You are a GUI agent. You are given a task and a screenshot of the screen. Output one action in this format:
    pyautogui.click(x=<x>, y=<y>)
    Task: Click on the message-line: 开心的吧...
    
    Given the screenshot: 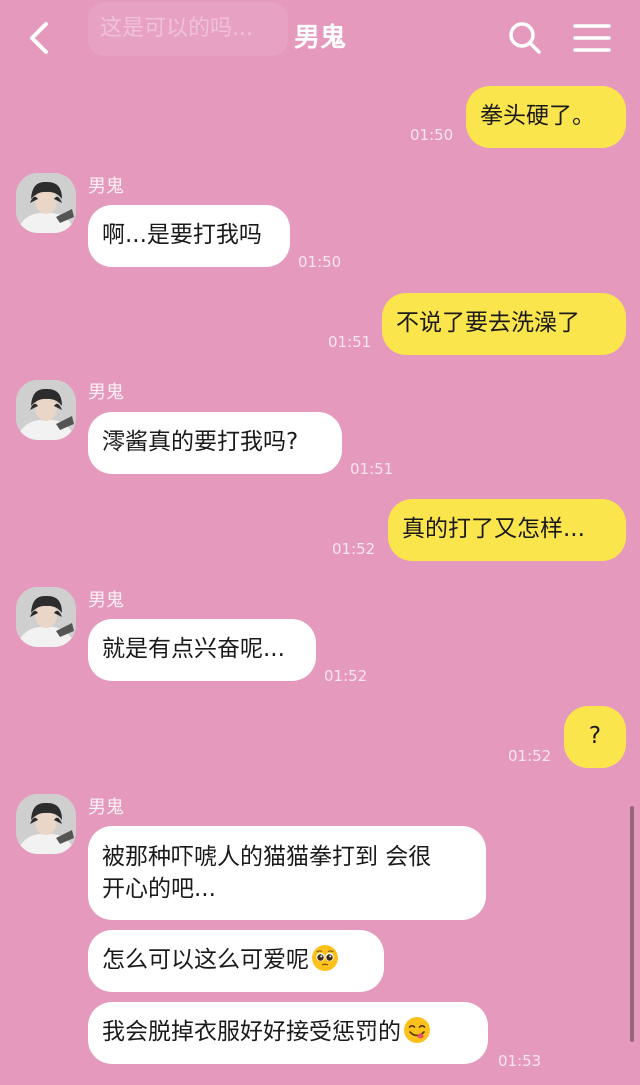 What is the action you would take?
    pyautogui.click(x=159, y=889)
    